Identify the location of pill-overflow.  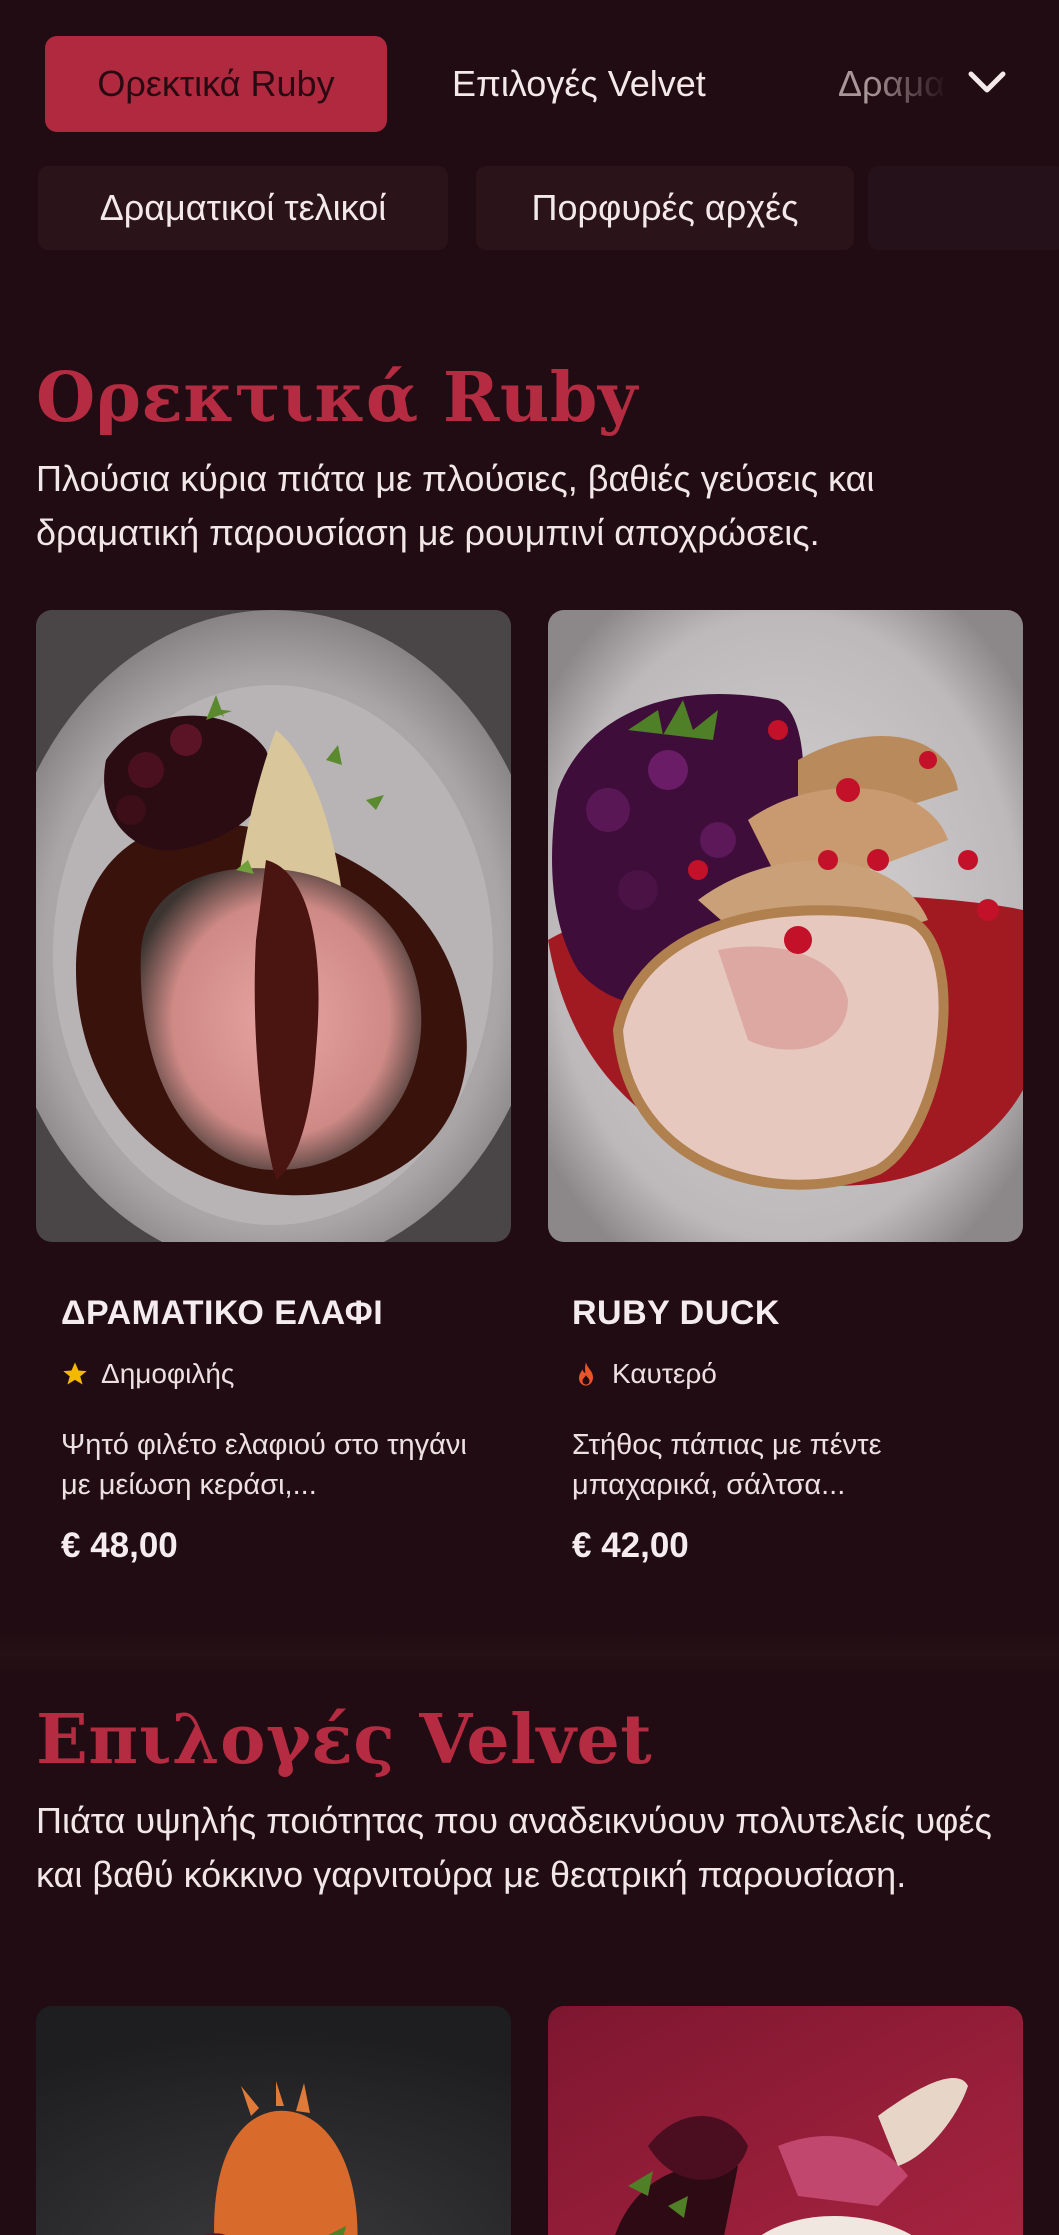
(963, 208).